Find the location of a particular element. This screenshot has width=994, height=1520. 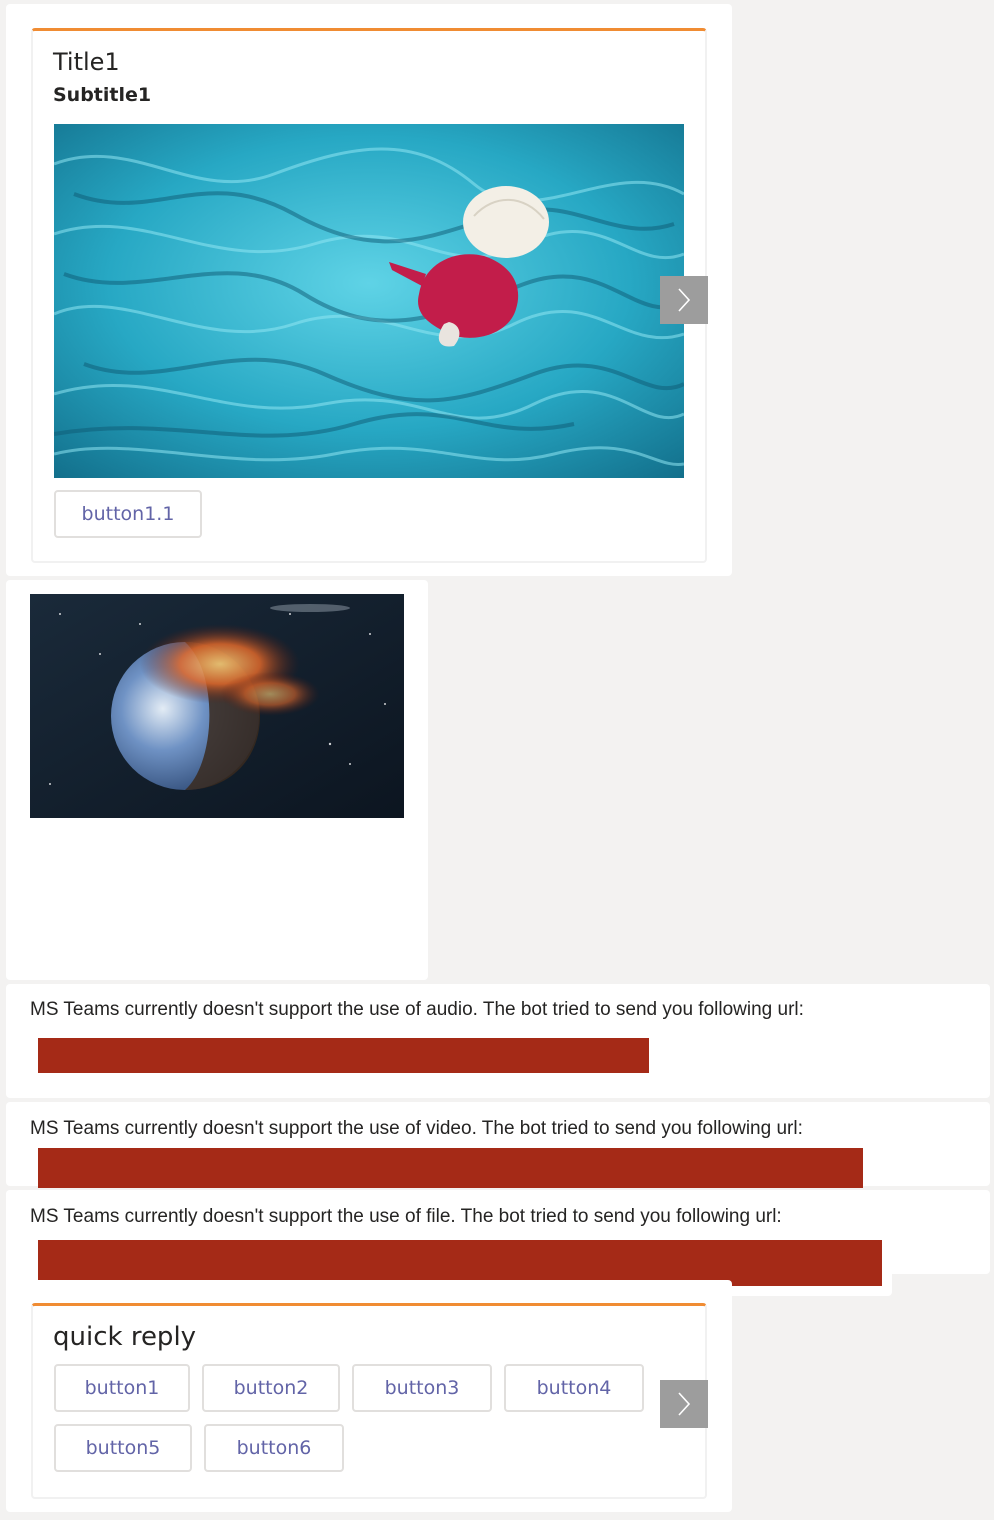

hero-button: button1.1 is located at coordinates (128, 514).